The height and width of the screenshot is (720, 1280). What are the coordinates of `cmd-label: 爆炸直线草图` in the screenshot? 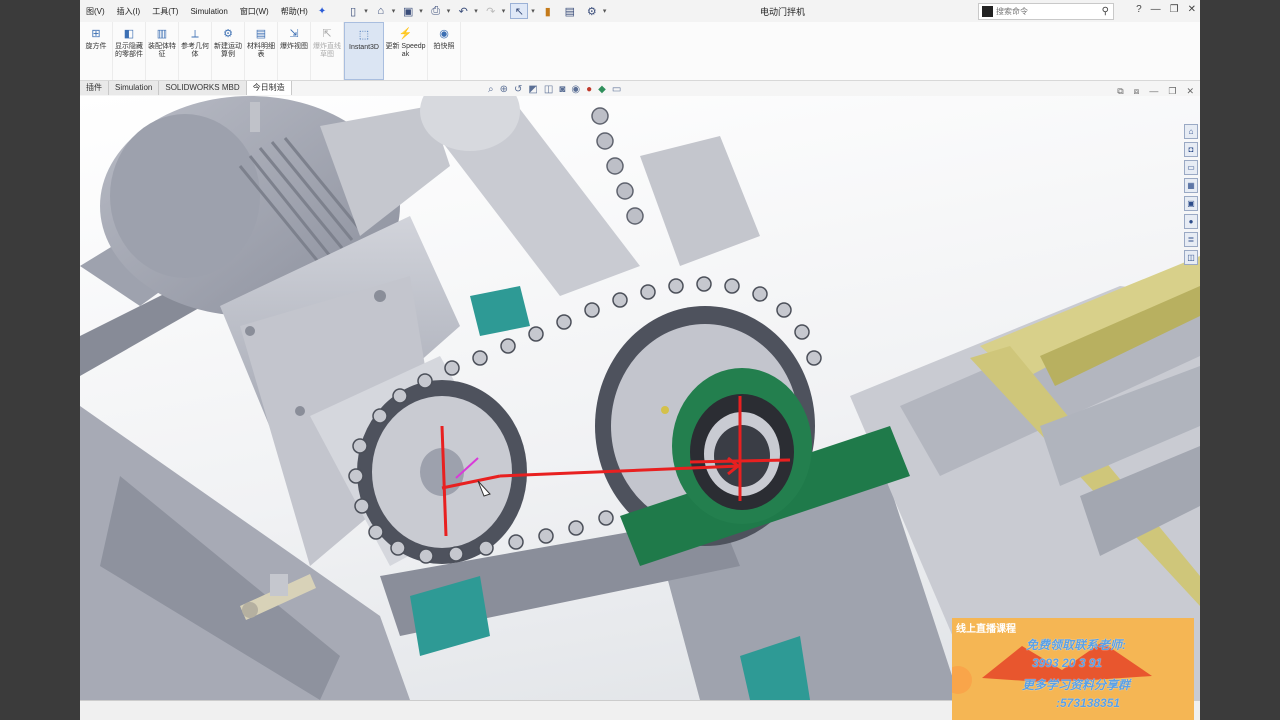 It's located at (327, 50).